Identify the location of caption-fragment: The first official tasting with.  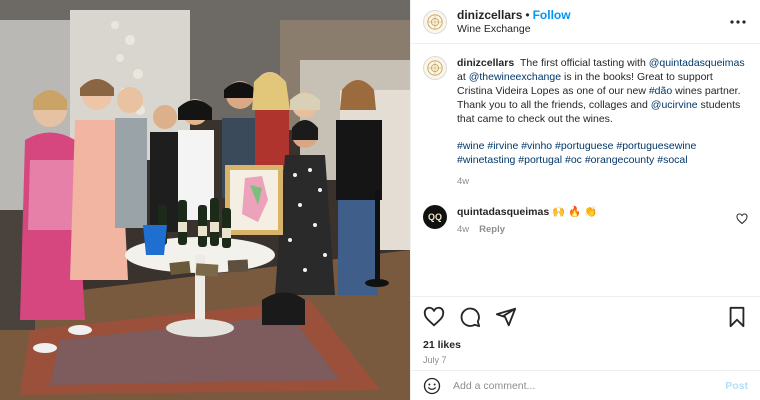
(584, 63).